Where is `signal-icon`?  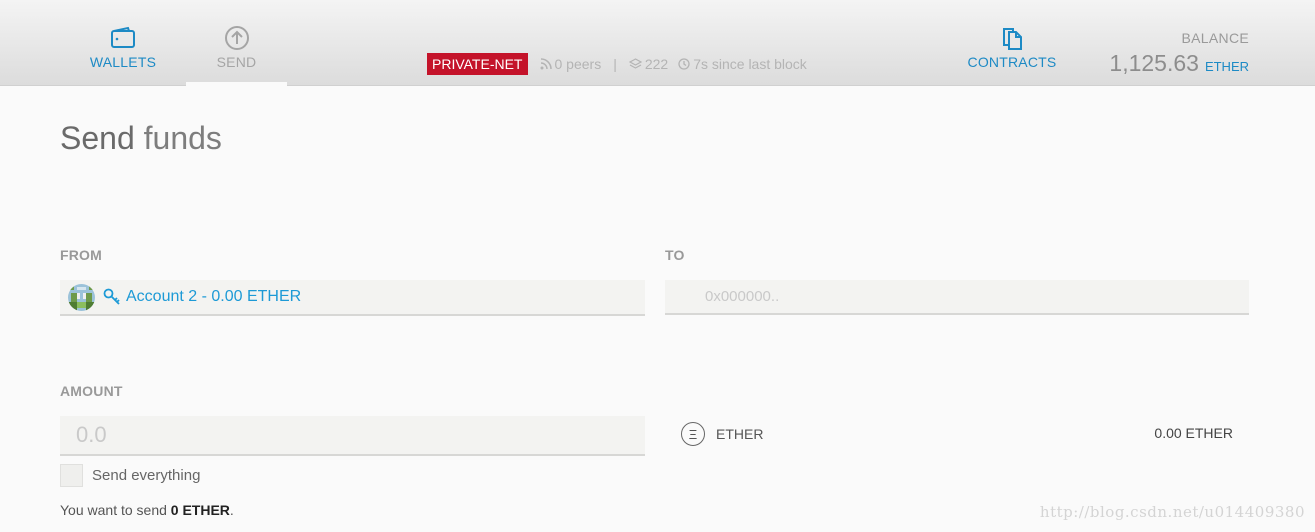 signal-icon is located at coordinates (546, 64).